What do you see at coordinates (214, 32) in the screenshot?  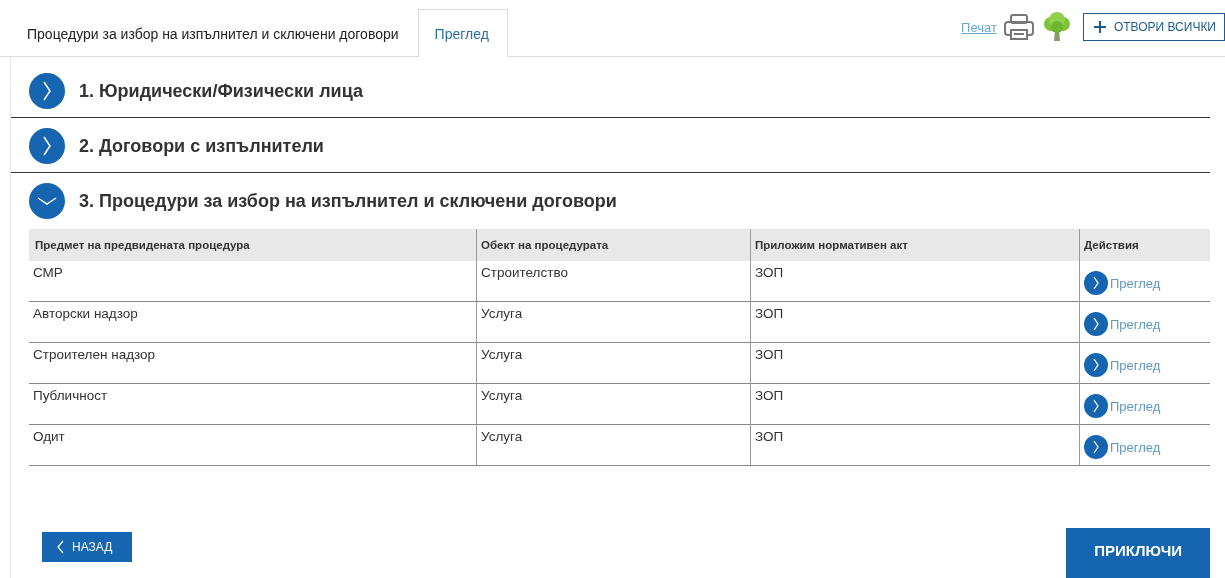 I see `tab: Процедури за избор на изпълнител и сключени договори` at bounding box center [214, 32].